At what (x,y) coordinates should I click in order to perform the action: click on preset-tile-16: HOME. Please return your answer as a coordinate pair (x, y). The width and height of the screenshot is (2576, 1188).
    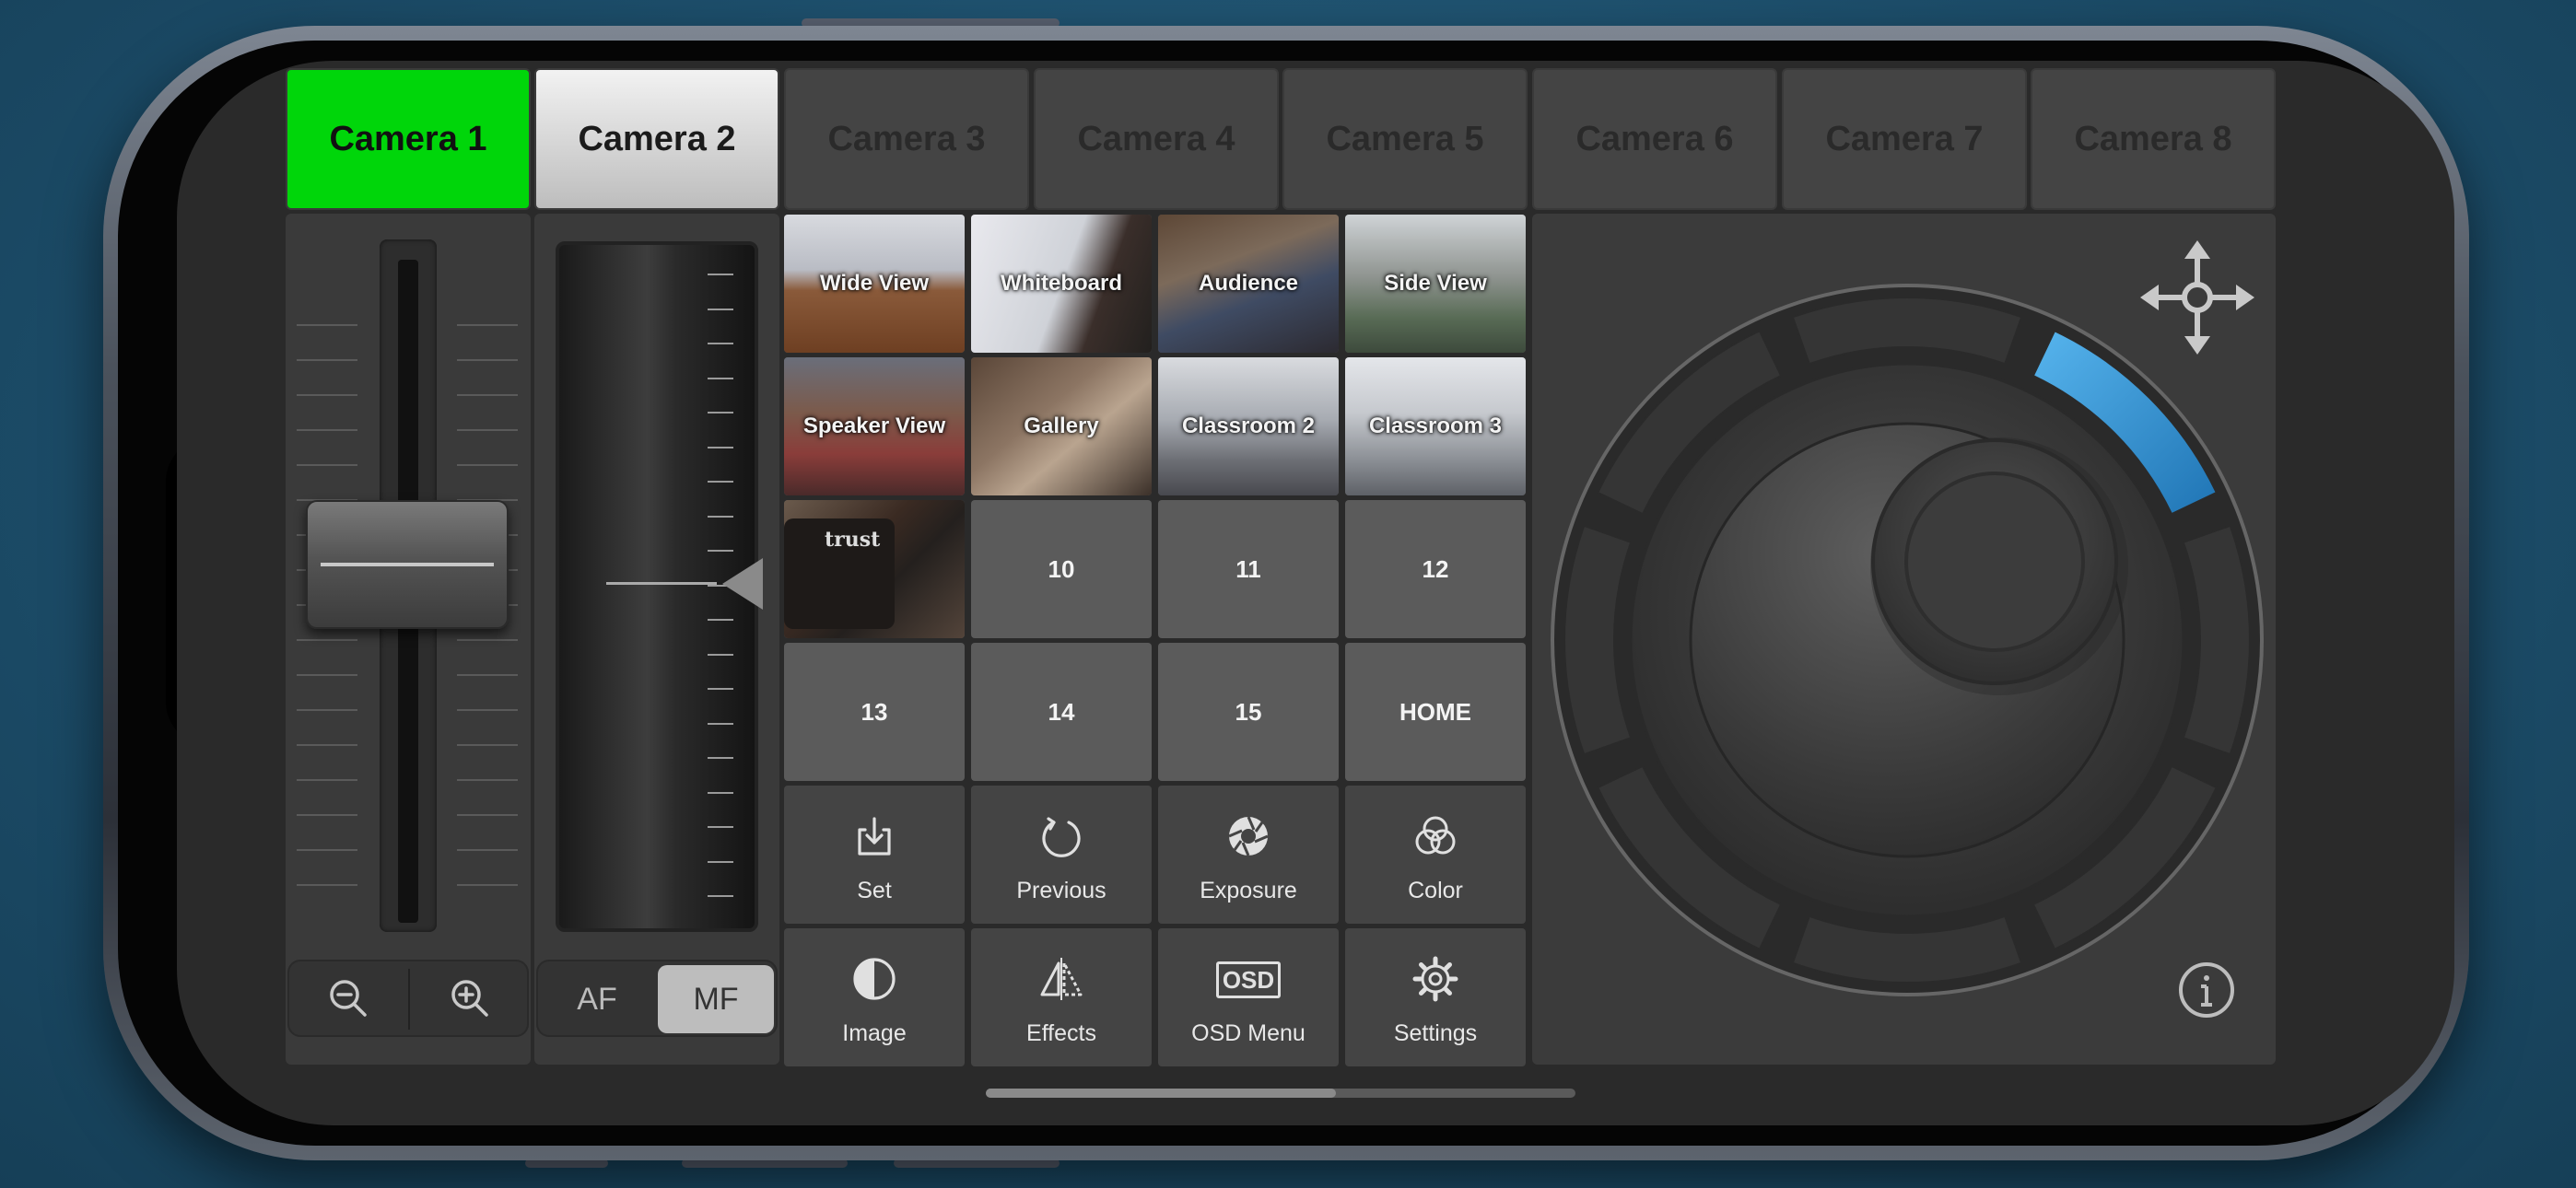
    Looking at the image, I should click on (1435, 712).